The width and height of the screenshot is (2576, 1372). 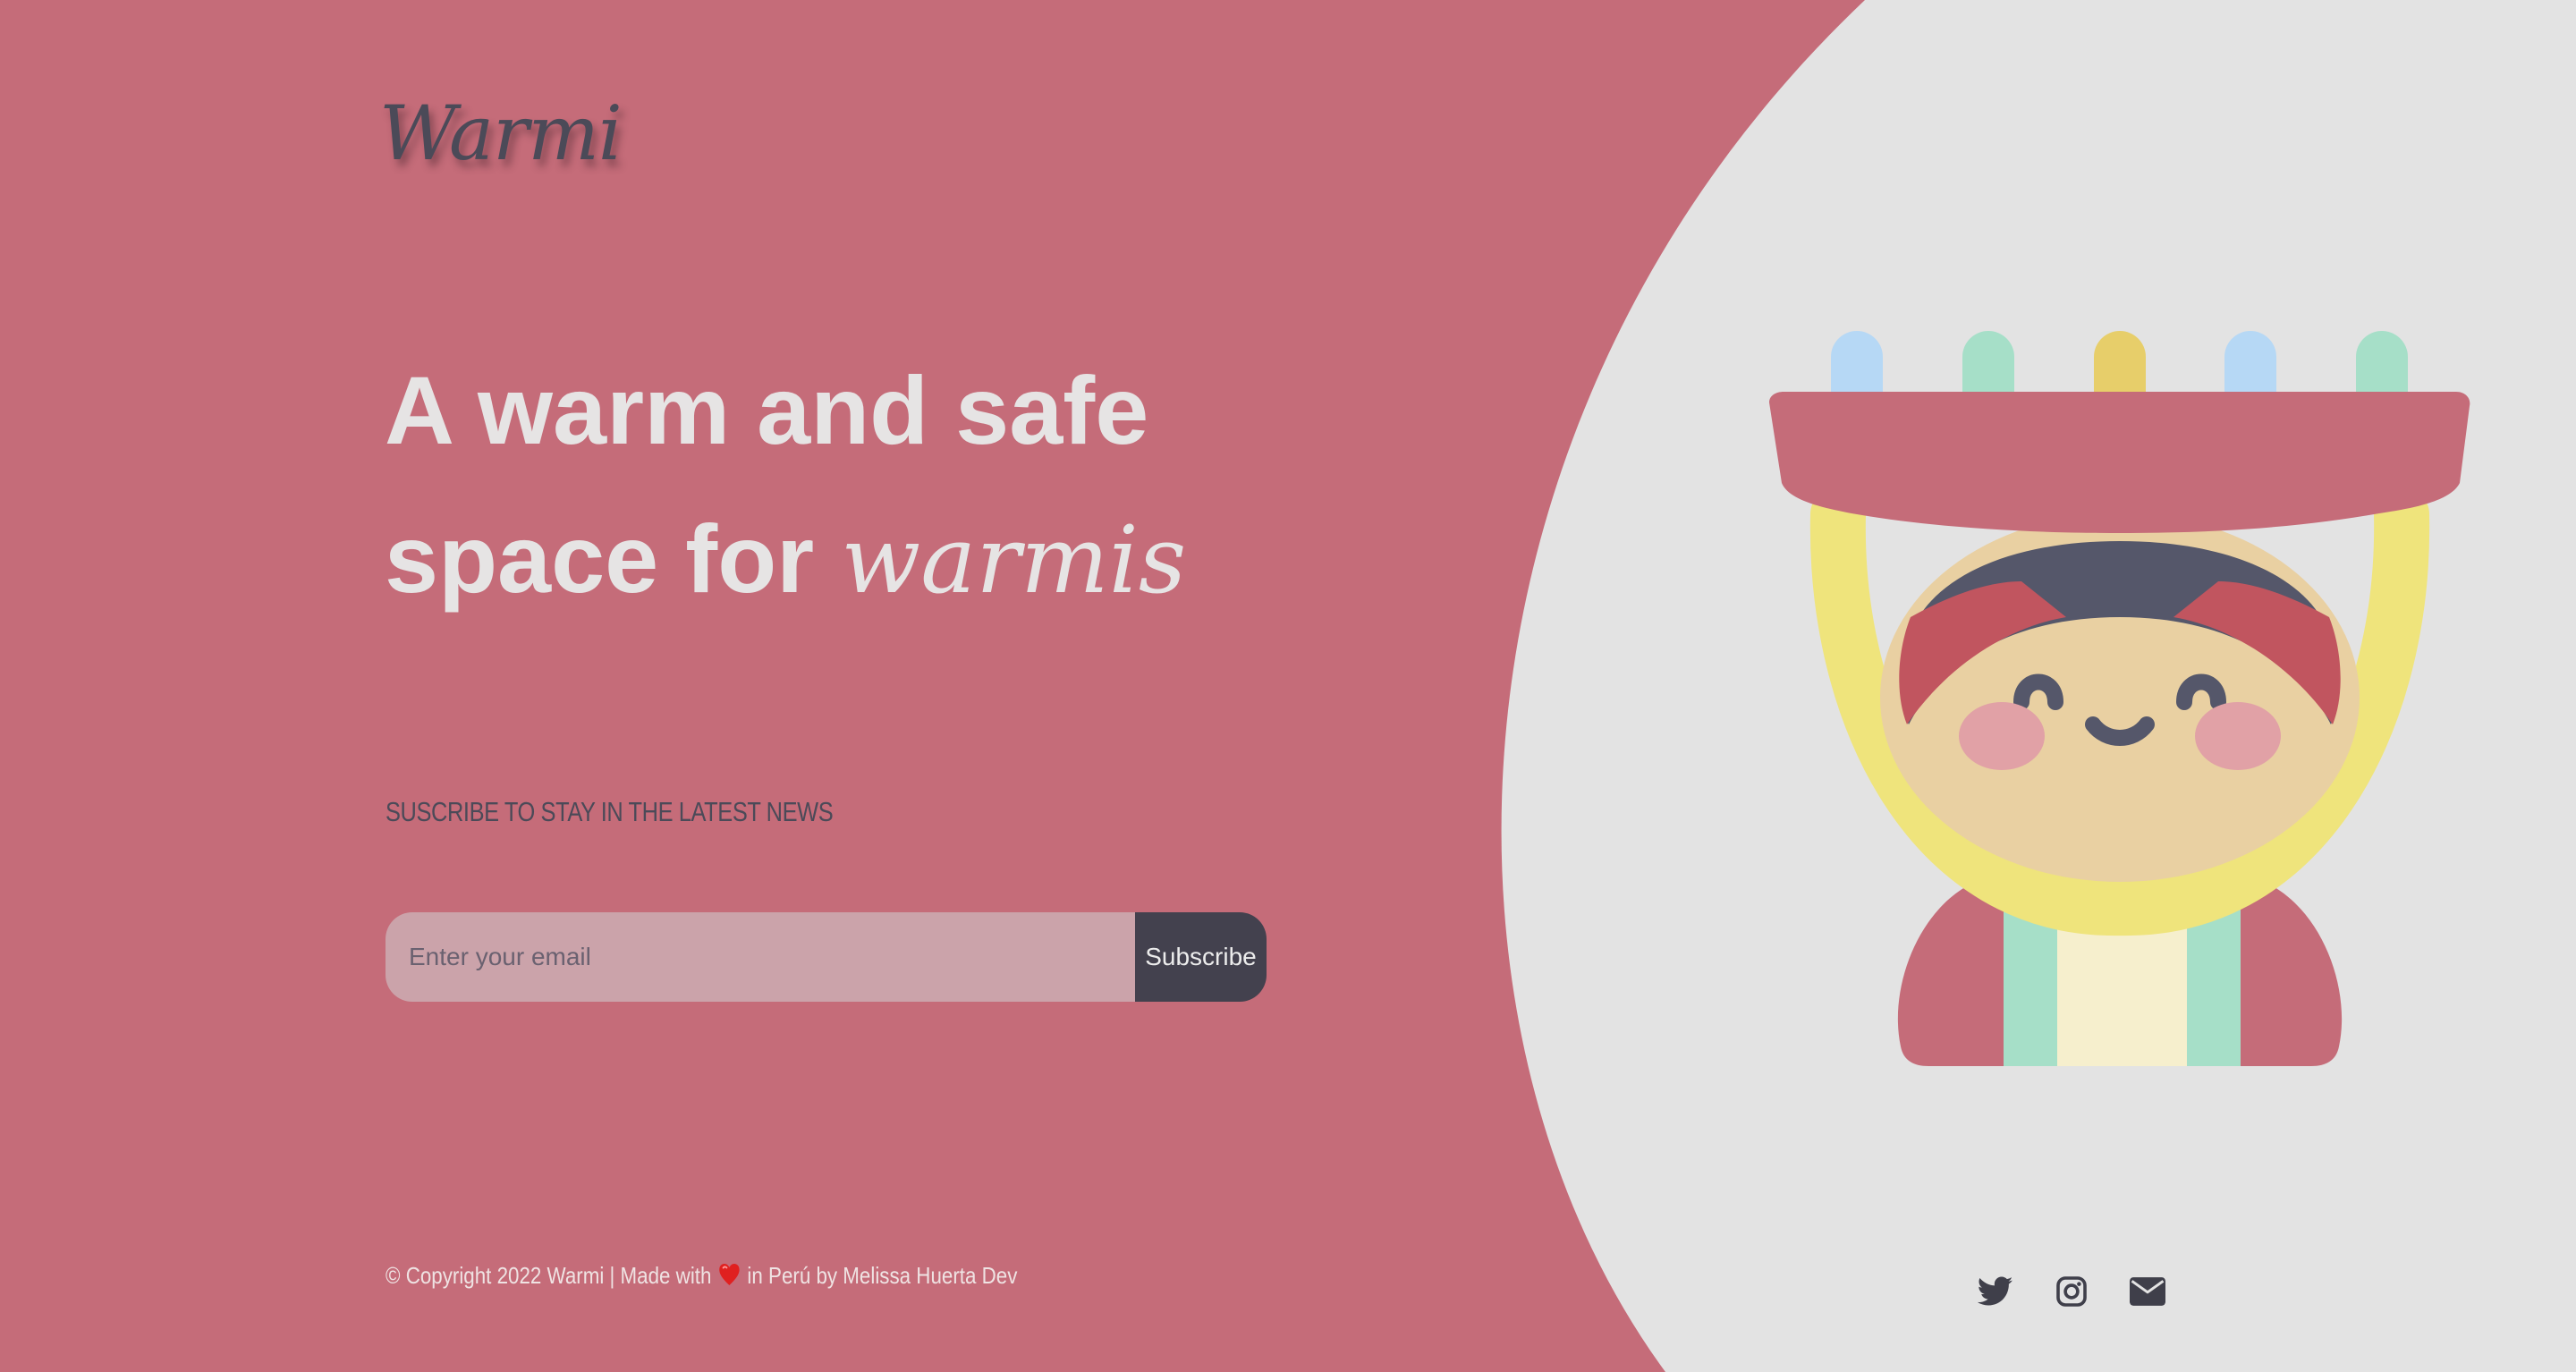 What do you see at coordinates (767, 410) in the screenshot?
I see `headline-line-1: A warm and safe` at bounding box center [767, 410].